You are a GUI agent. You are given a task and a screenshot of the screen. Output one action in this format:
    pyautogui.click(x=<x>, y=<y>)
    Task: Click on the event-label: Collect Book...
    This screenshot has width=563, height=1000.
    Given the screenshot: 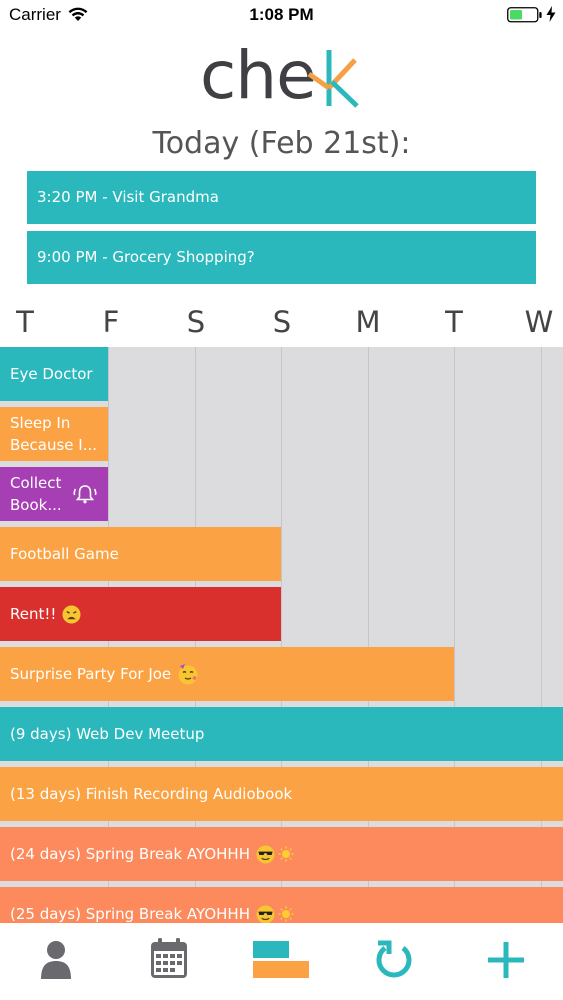 What is the action you would take?
    pyautogui.click(x=36, y=494)
    